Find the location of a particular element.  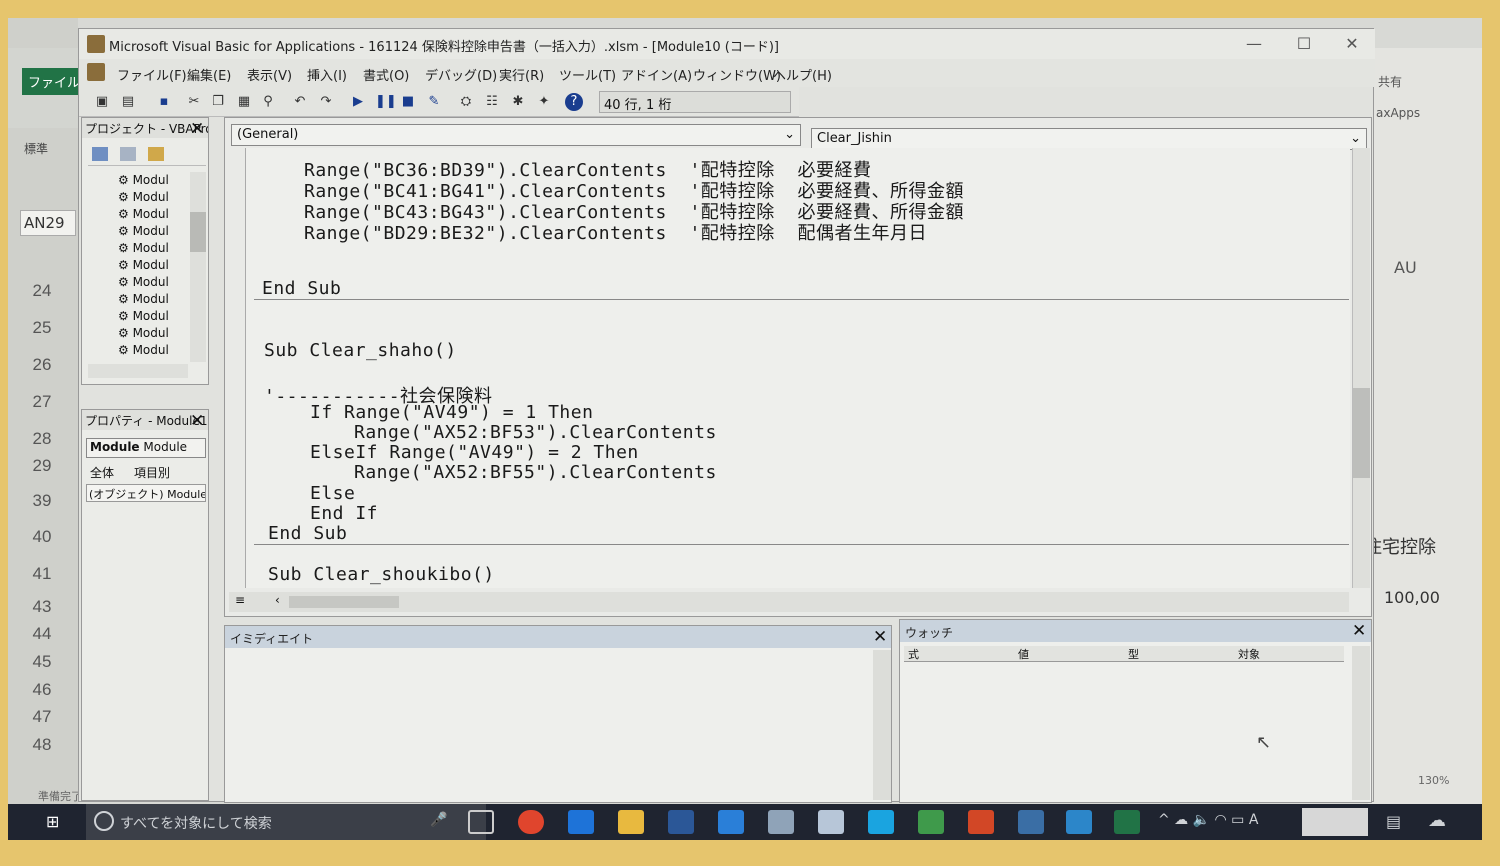

chrome-icon is located at coordinates (531, 822).